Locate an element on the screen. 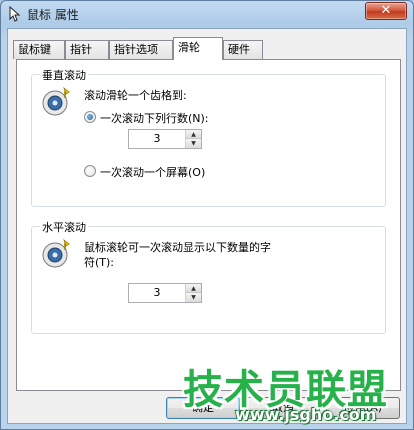 This screenshot has width=414, height=430. lines-stepper-buttons: ▲ ▼ is located at coordinates (193, 139).